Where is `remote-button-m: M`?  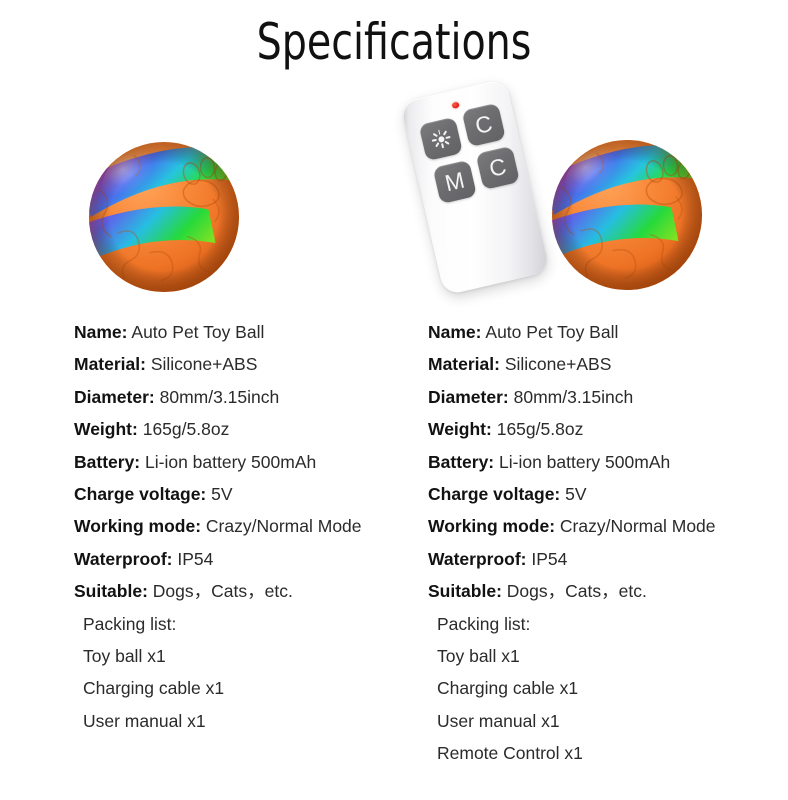
remote-button-m: M is located at coordinates (455, 182).